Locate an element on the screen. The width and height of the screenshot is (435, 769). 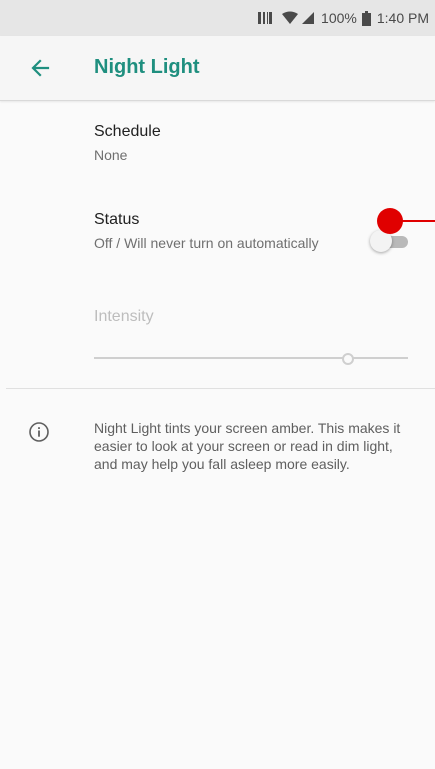
back-arrow-icon is located at coordinates (40, 68).